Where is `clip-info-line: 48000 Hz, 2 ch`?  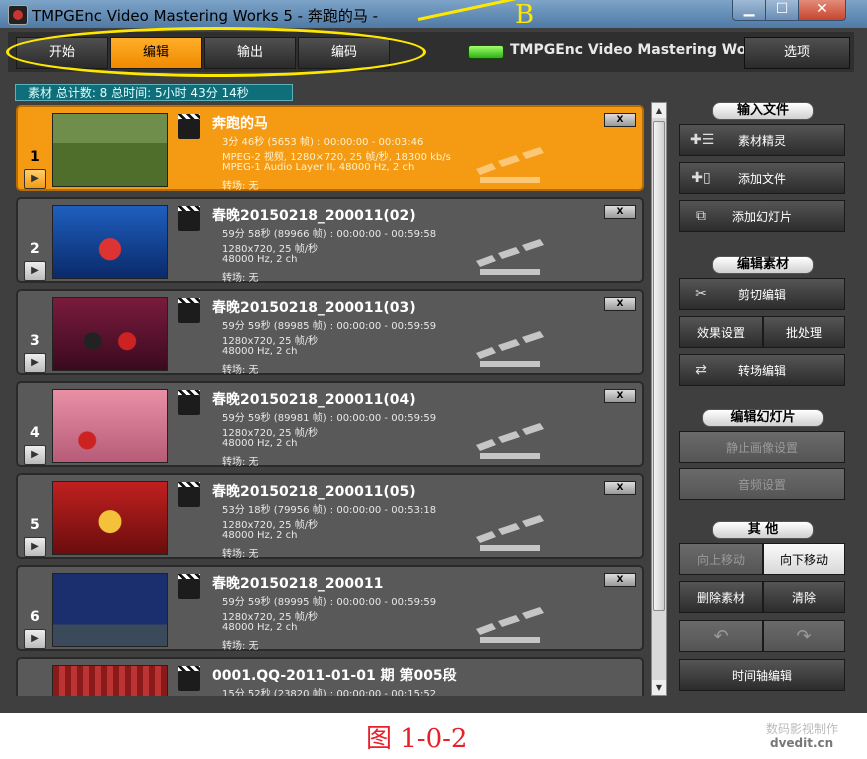
clip-info-line: 48000 Hz, 2 ch is located at coordinates (260, 259).